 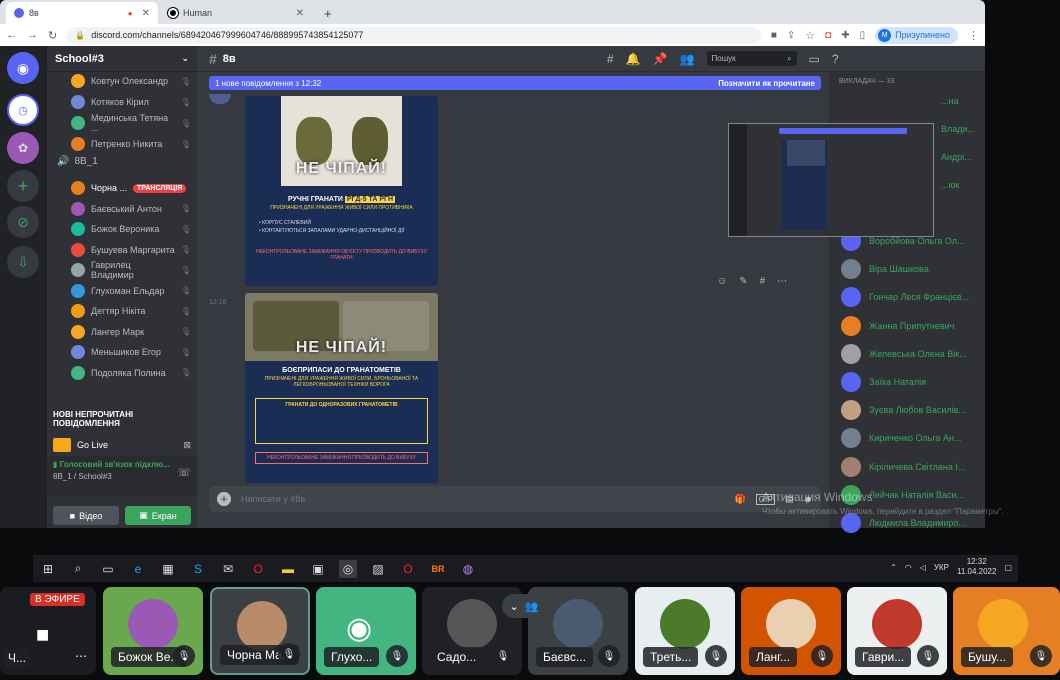 I want to click on member-row-partial: ...на, so click(x=963, y=101).